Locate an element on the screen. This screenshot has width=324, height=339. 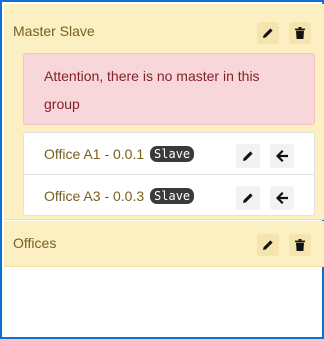
device-label: Office A3 - 0.0.3 Slave is located at coordinates (119, 196).